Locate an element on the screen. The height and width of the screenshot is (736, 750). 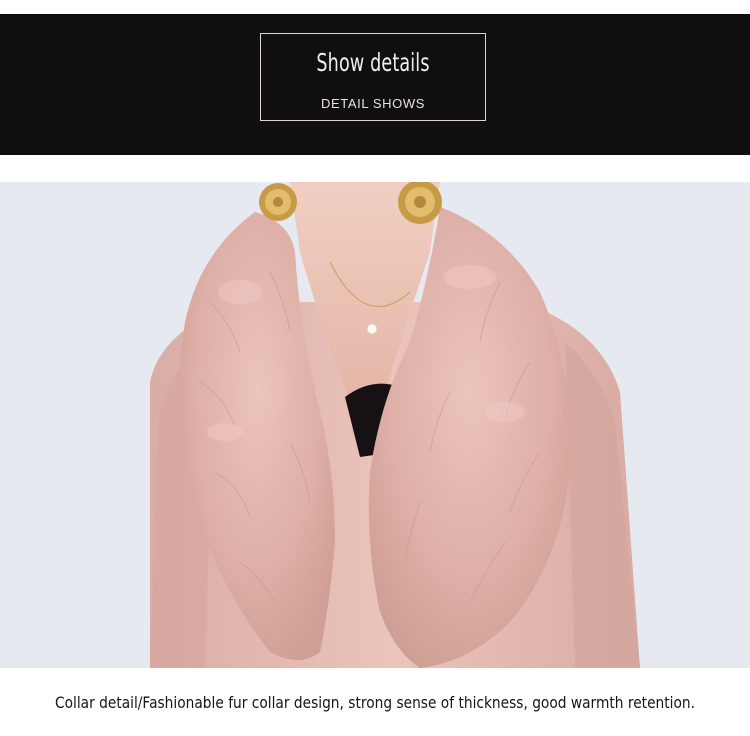
header-frame: Show details DETAIL SHOWS is located at coordinates (373, 77).